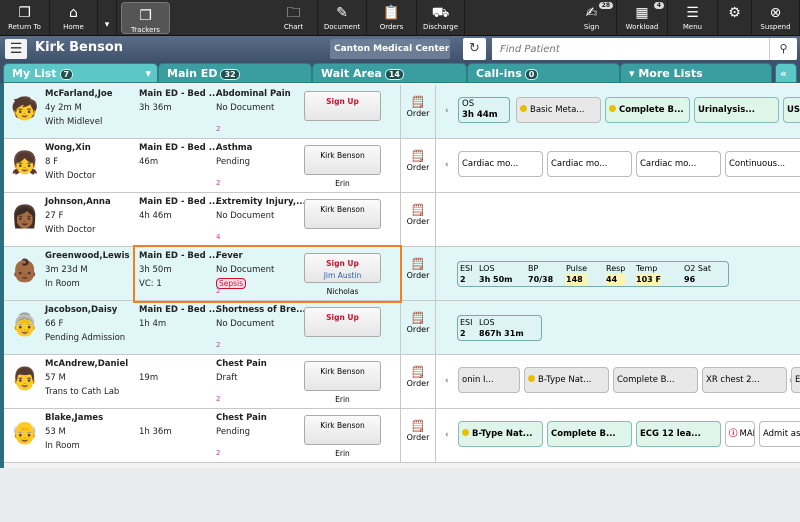 The width and height of the screenshot is (800, 522). What do you see at coordinates (543, 73) in the screenshot?
I see `tab-call-ins: Call-ins 0` at bounding box center [543, 73].